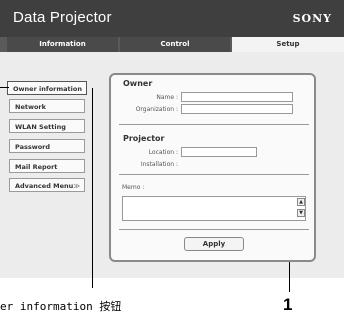  I want to click on scroll-up-icon: ▲, so click(301, 202).